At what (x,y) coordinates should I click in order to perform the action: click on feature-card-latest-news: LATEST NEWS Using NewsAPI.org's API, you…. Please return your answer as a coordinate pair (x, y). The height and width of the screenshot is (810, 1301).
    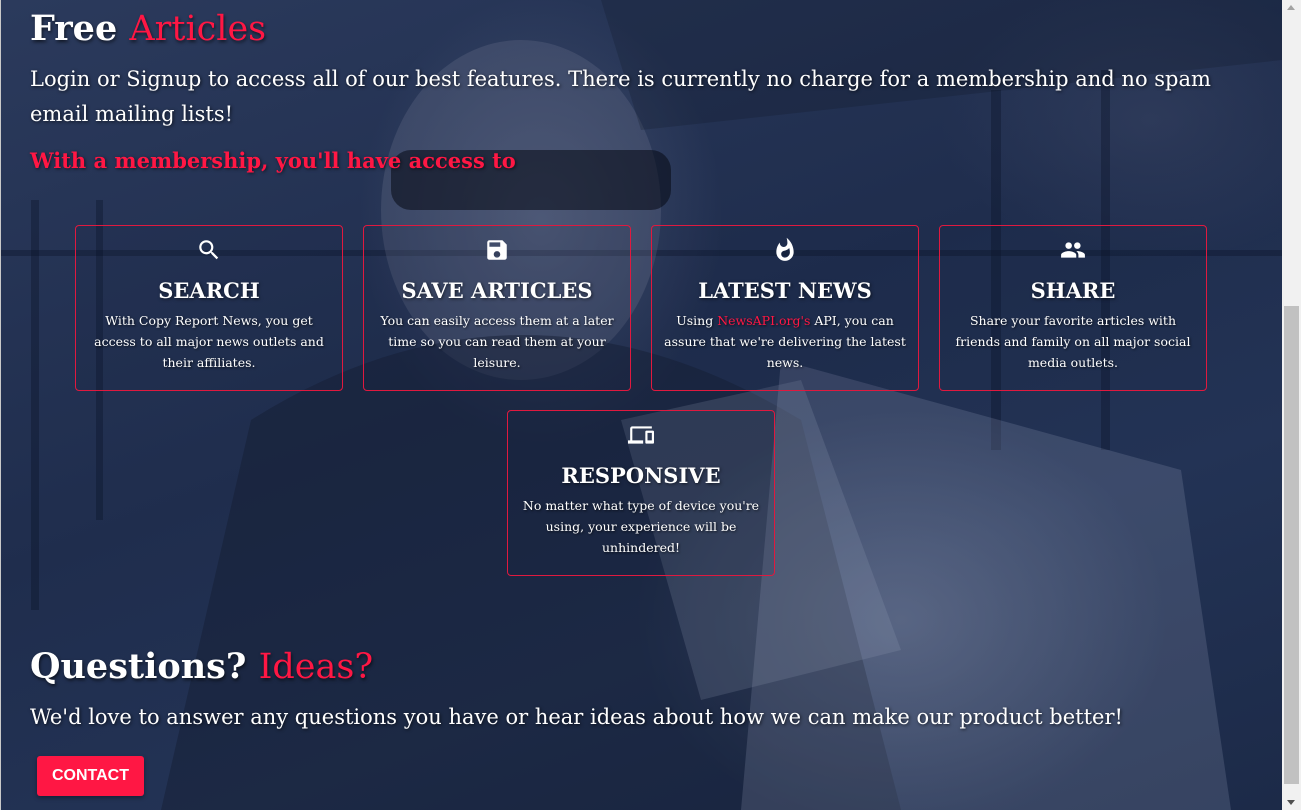
    Looking at the image, I should click on (785, 308).